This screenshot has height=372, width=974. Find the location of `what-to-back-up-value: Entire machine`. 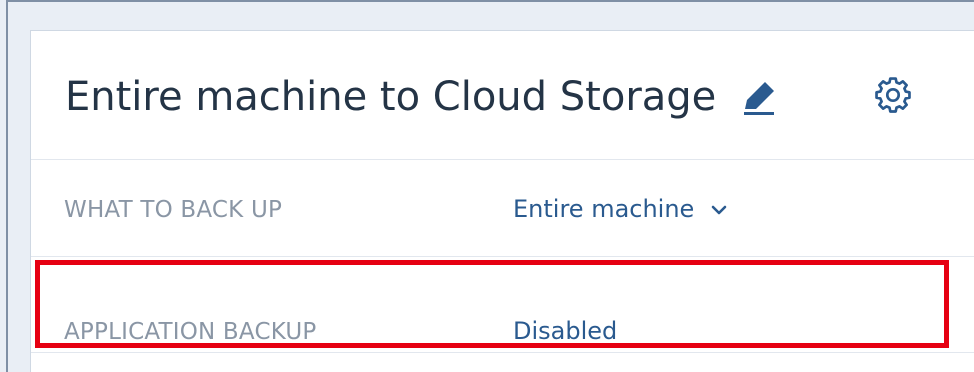

what-to-back-up-value: Entire machine is located at coordinates (604, 209).